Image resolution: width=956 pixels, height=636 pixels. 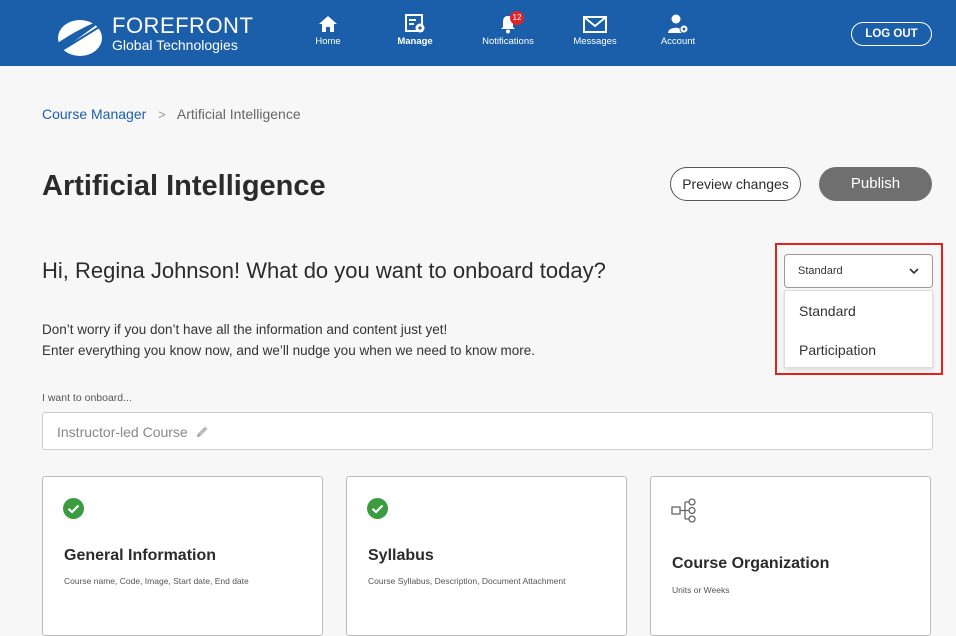 I want to click on card-title: Syllabus, so click(x=401, y=555).